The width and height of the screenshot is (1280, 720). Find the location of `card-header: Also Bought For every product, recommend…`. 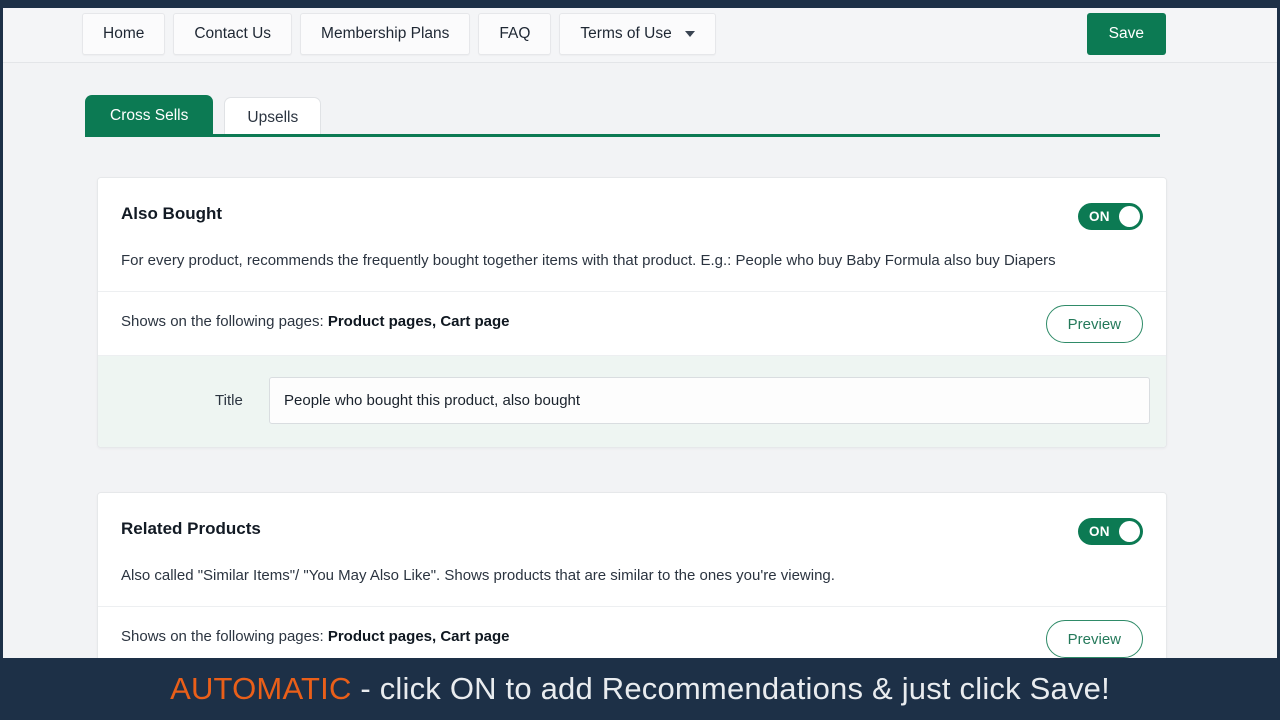

card-header: Also Bought For every product, recommend… is located at coordinates (632, 235).